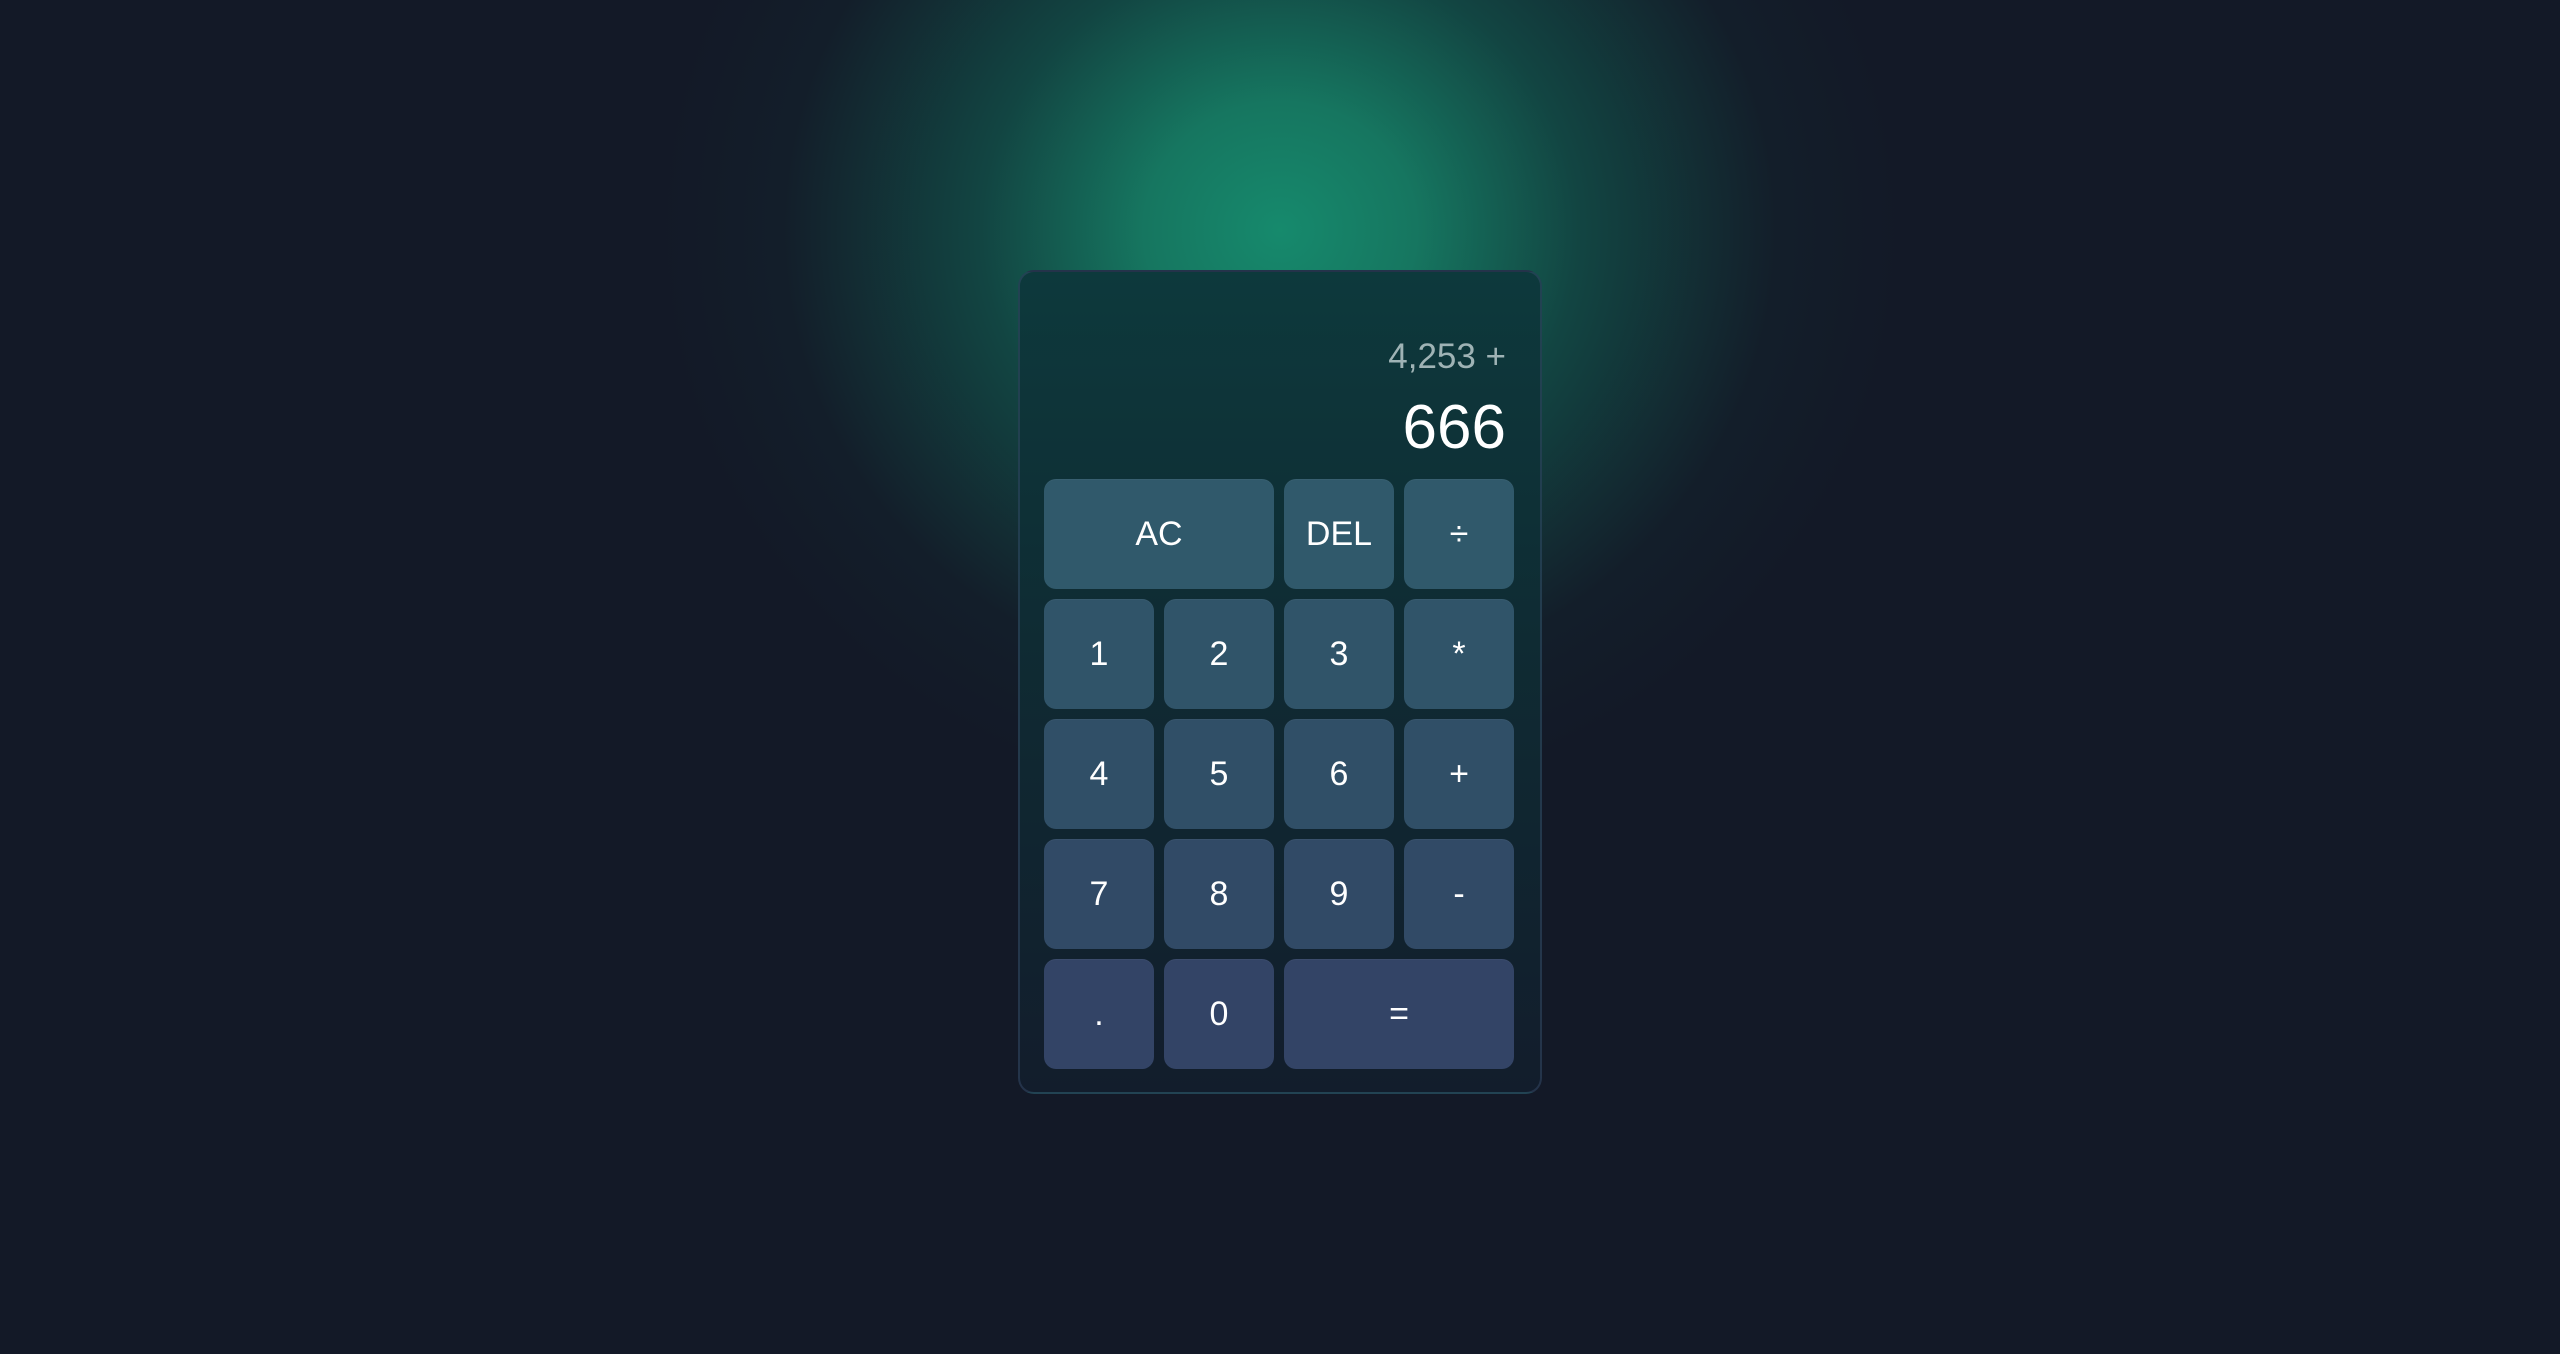 This screenshot has width=2560, height=1354. What do you see at coordinates (1280, 774) in the screenshot?
I see `keypad: AC DEL ÷ 1 2 3 * 4 5 6 + 7 8 9 - . 0 =` at bounding box center [1280, 774].